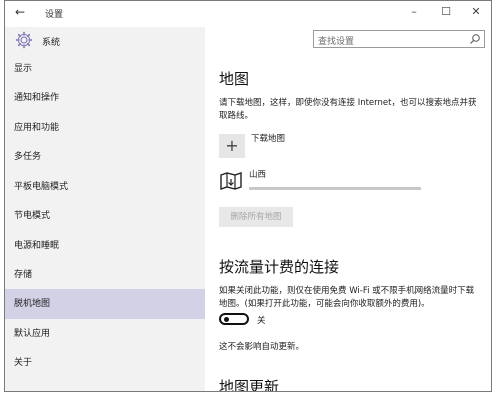 This screenshot has width=498, height=395. What do you see at coordinates (54, 15) in the screenshot?
I see `window-title: 设置` at bounding box center [54, 15].